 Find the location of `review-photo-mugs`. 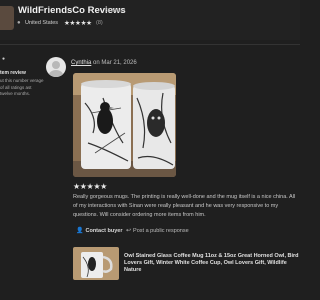

review-photo-mugs is located at coordinates (124, 125).